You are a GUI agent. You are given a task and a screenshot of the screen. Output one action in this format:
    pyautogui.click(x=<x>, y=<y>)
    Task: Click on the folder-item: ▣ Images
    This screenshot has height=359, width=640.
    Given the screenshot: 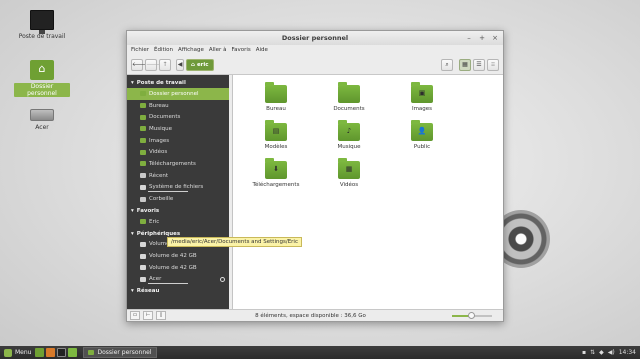 What is the action you would take?
    pyautogui.click(x=422, y=97)
    